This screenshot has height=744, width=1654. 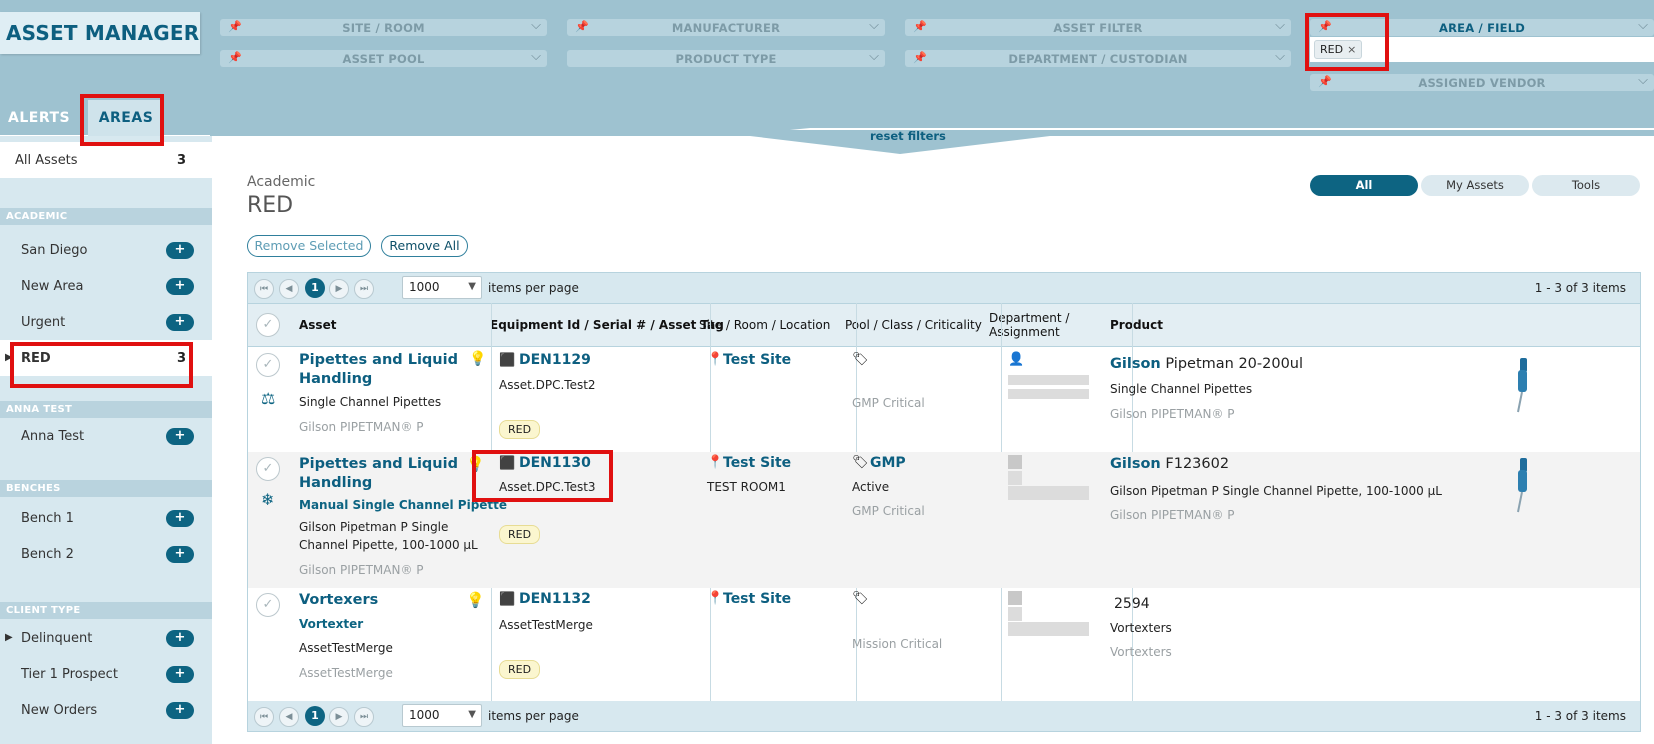 I want to click on box-icon: ⬛, so click(x=507, y=599).